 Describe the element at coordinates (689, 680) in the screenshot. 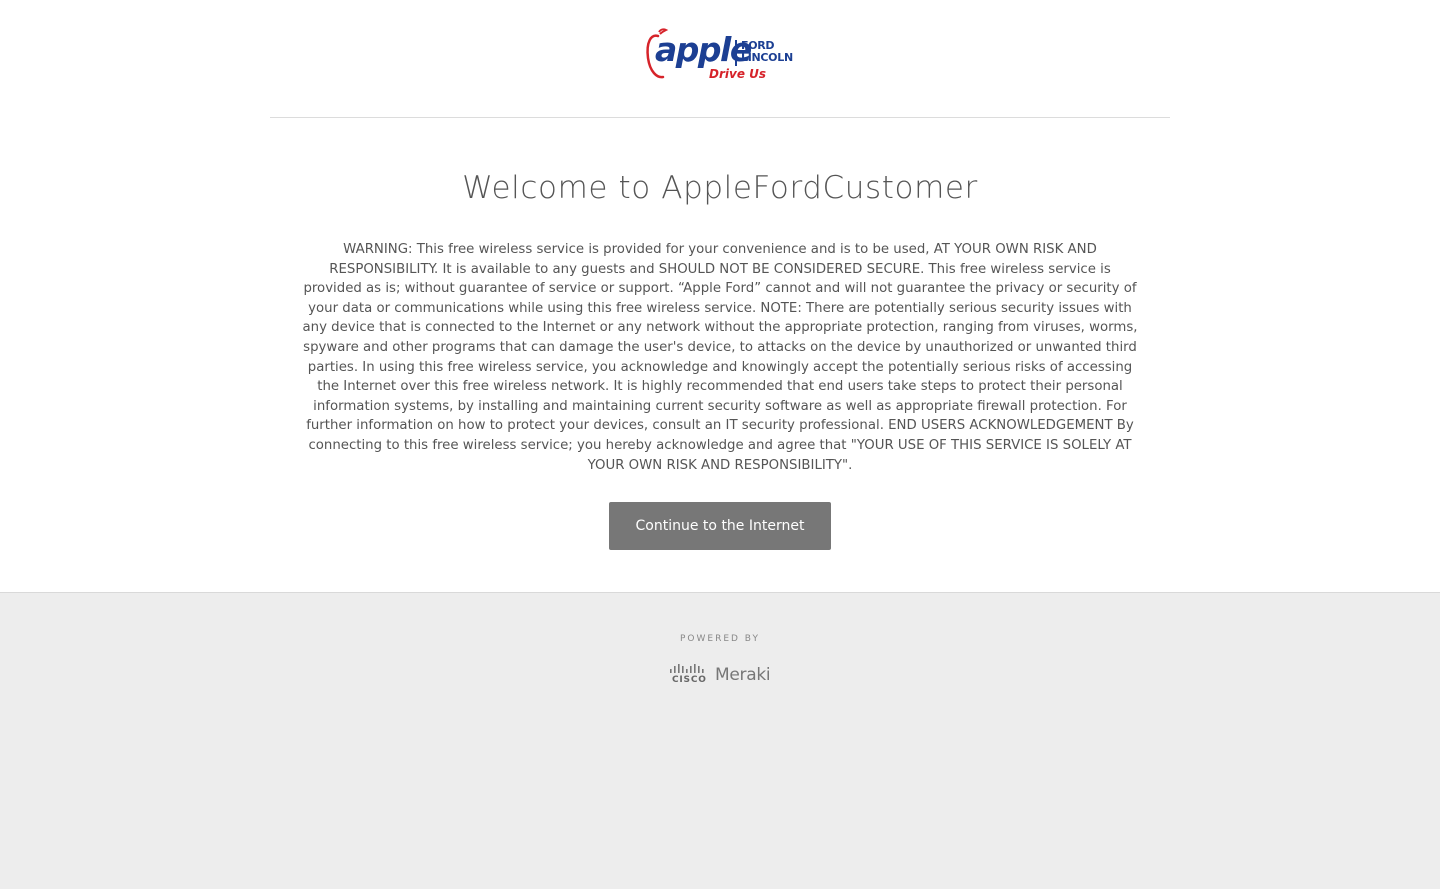

I see `cisco-text: CISCO` at that location.